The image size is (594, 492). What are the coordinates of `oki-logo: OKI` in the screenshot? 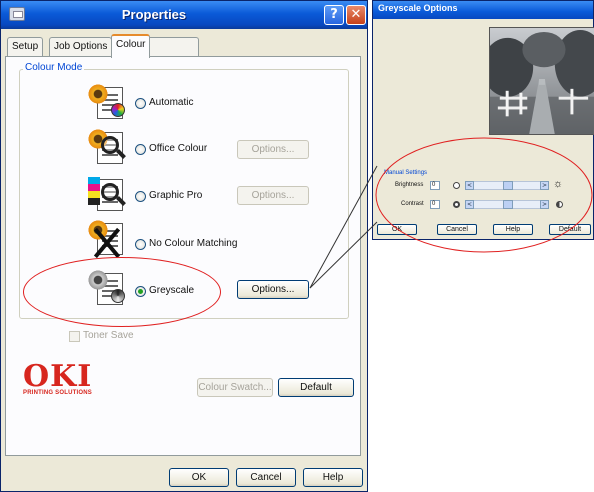 It's located at (58, 376).